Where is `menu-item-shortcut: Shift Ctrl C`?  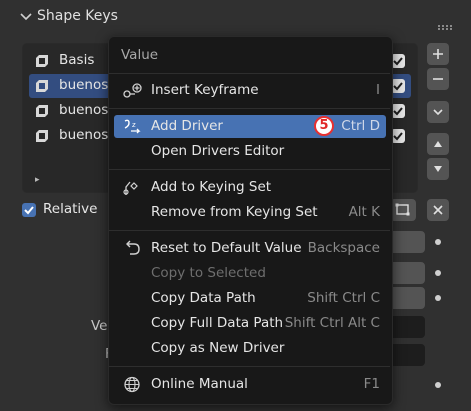 menu-item-shortcut: Shift Ctrl C is located at coordinates (343, 298).